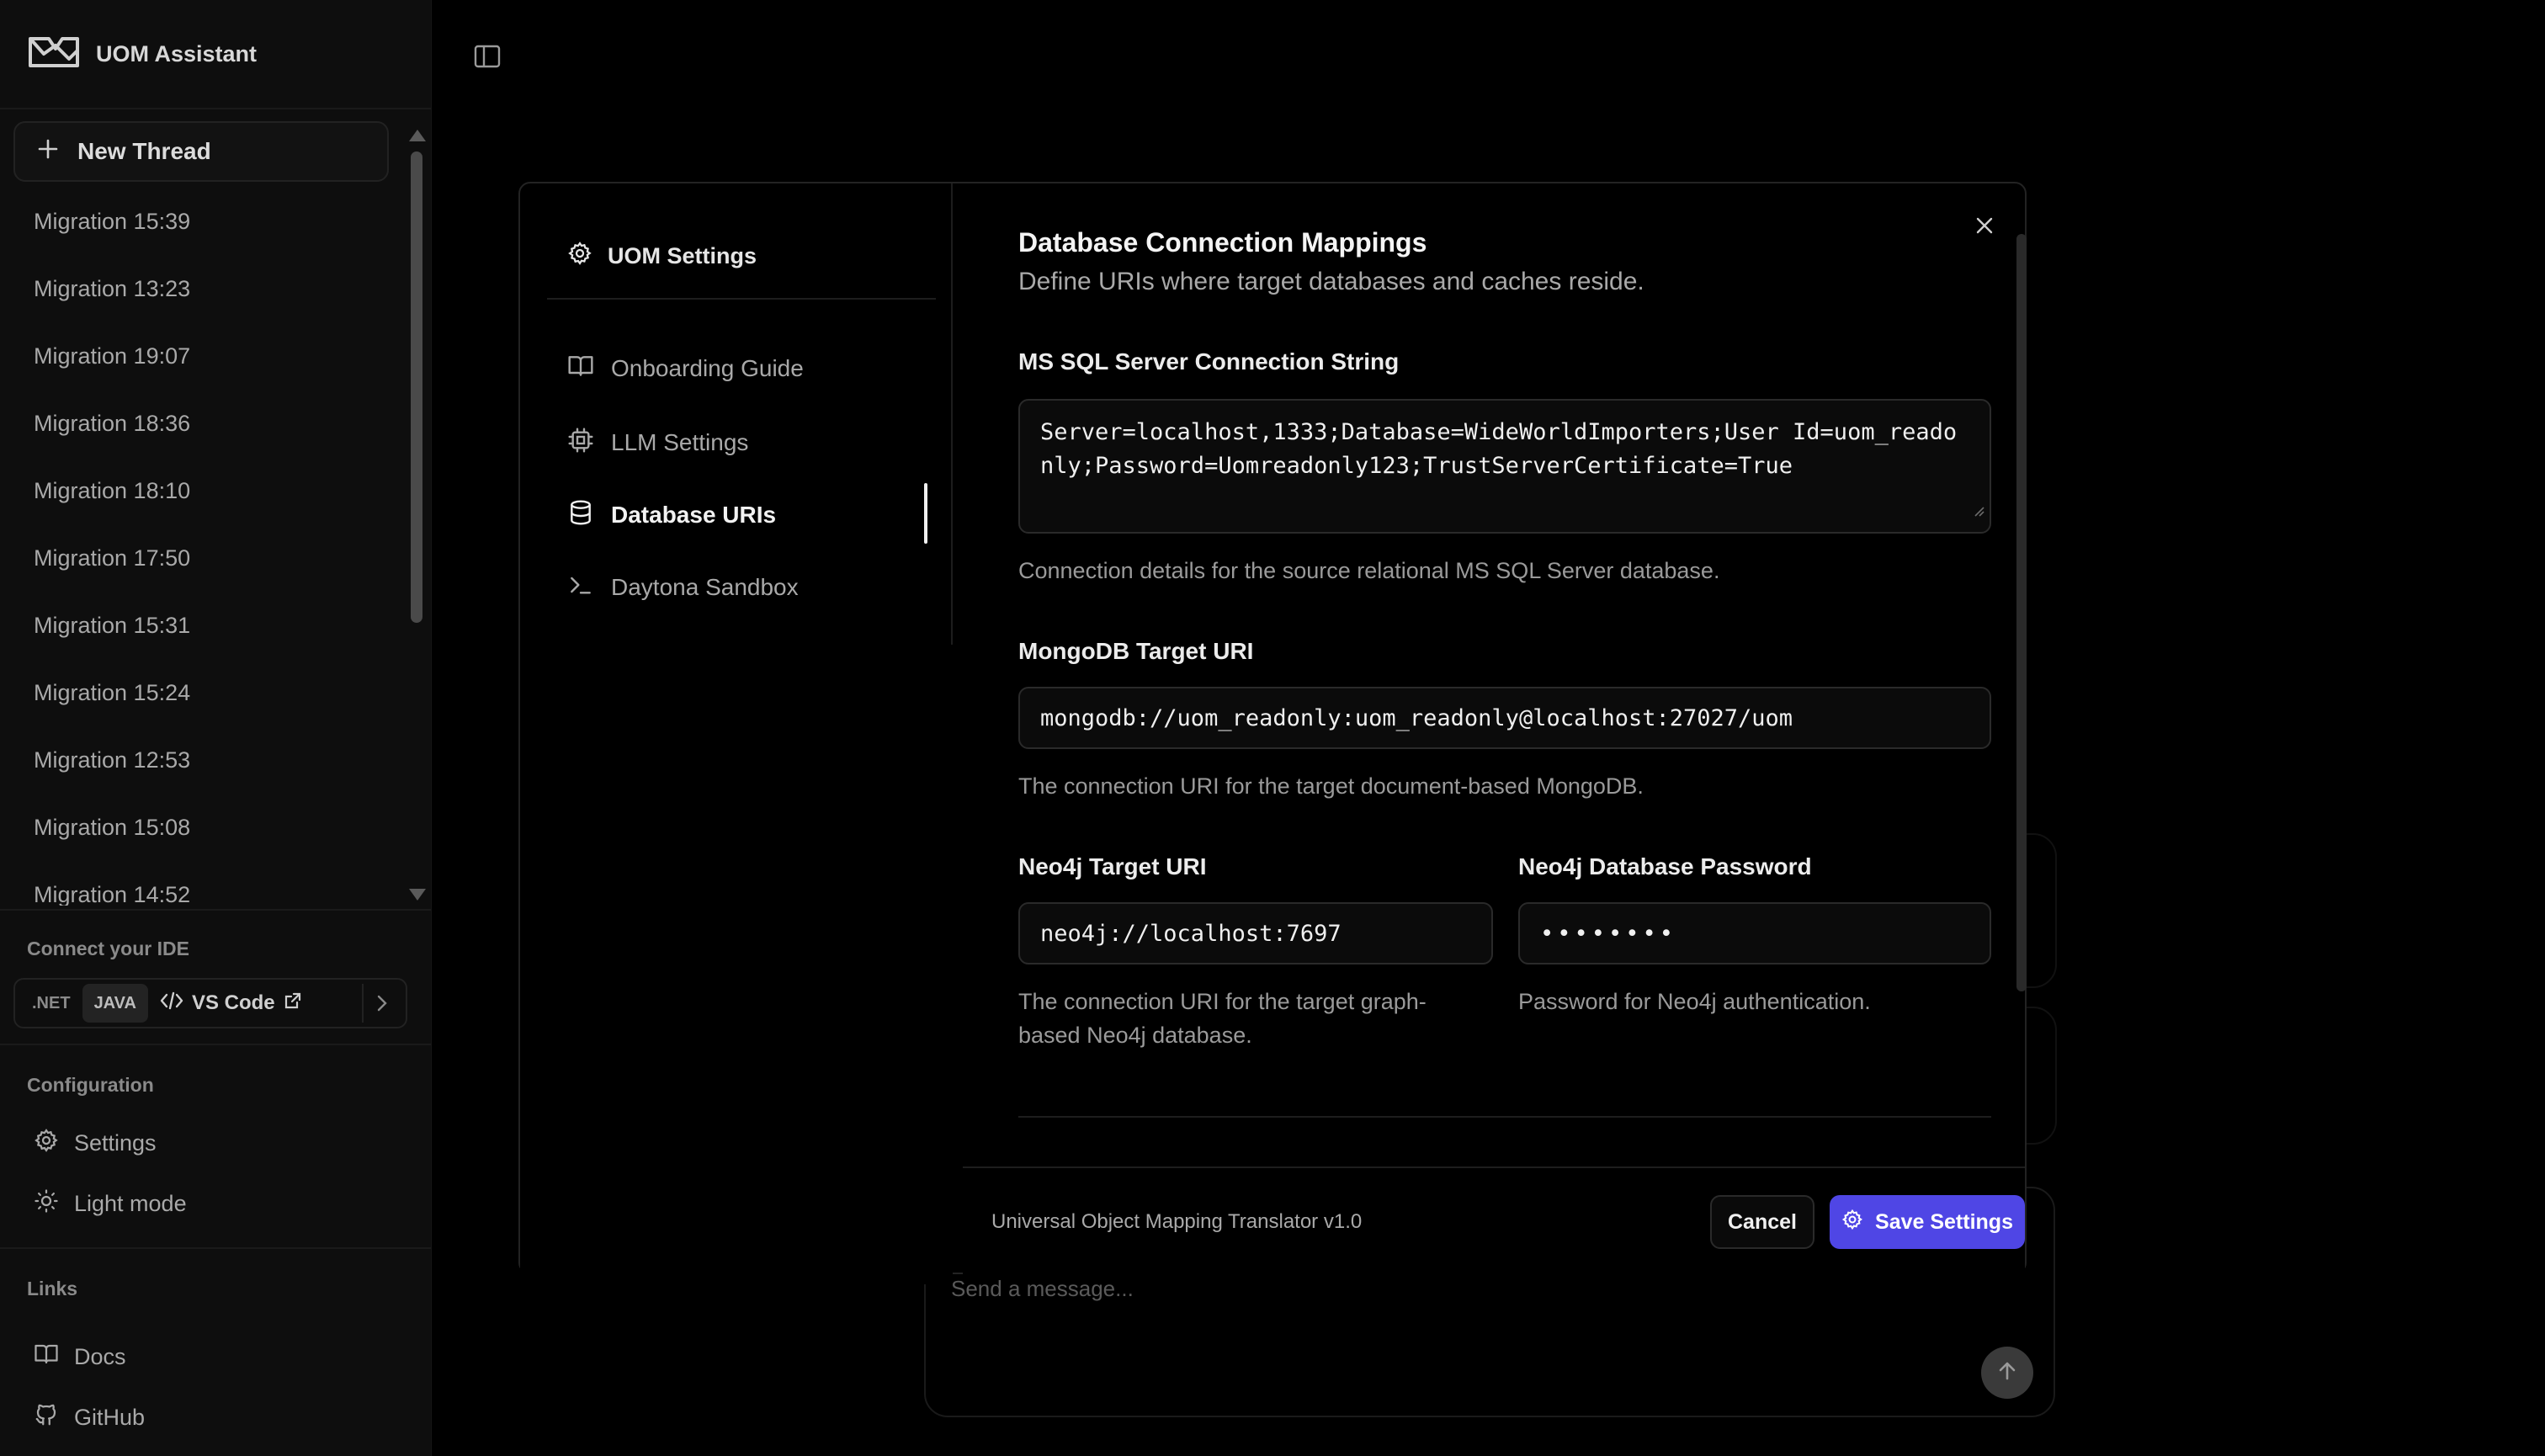 The image size is (2545, 1456). What do you see at coordinates (705, 587) in the screenshot?
I see `nav-item-label: Daytona Sandbox` at bounding box center [705, 587].